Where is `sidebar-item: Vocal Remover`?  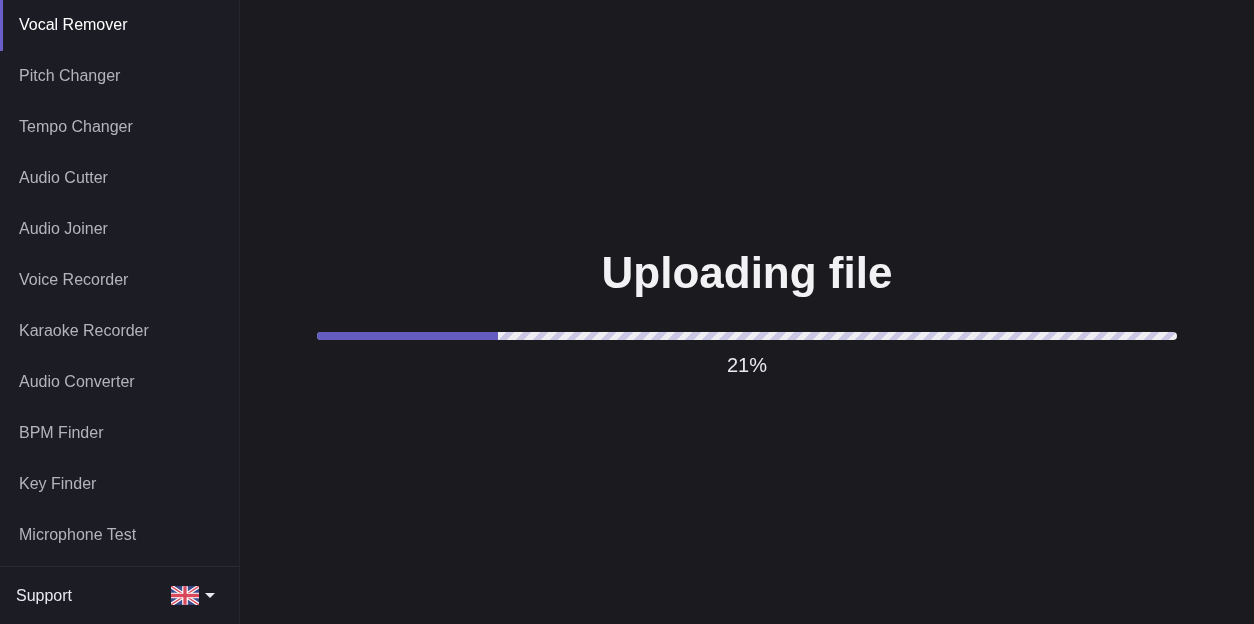
sidebar-item: Vocal Remover is located at coordinates (119, 25).